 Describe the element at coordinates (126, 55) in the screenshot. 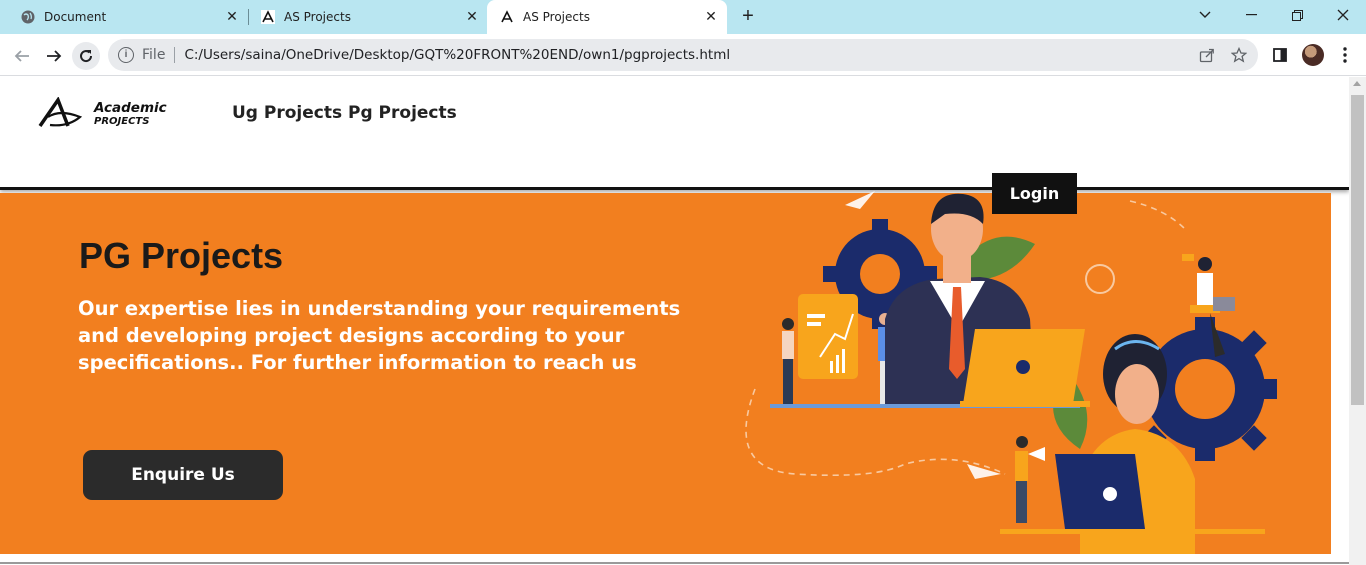

I see `info-icon: i` at that location.